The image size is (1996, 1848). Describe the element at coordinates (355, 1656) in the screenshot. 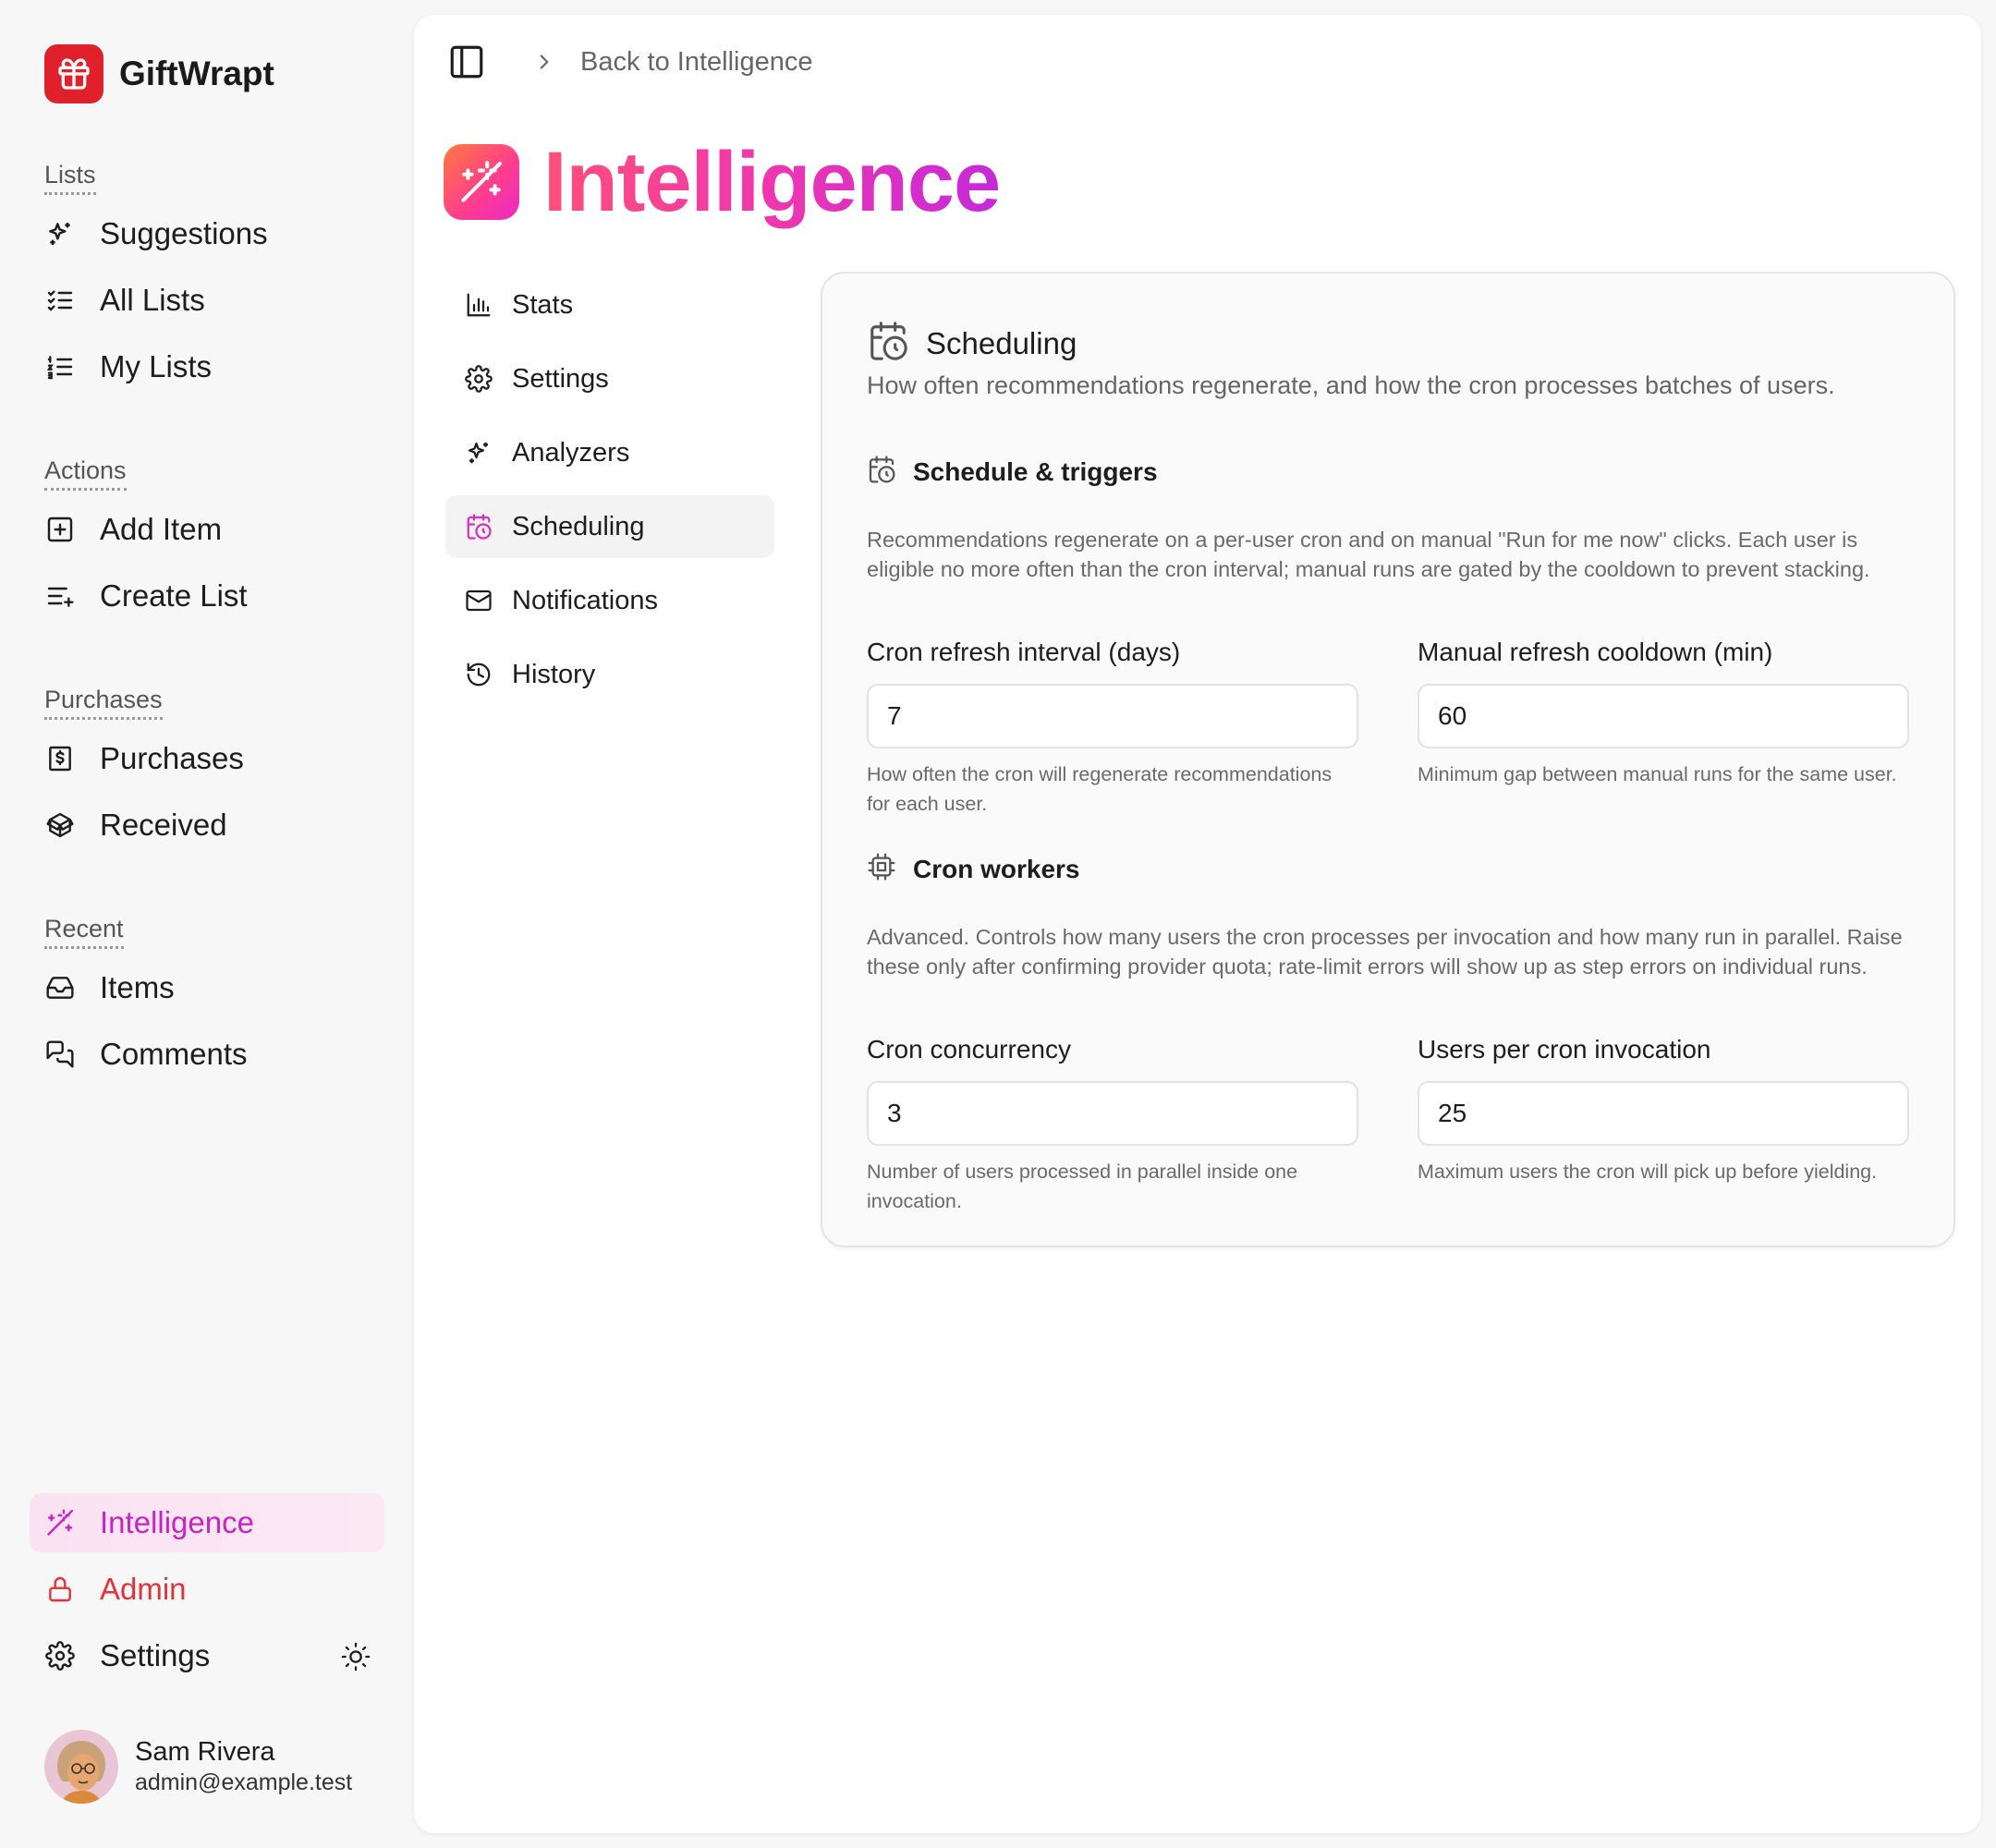

I see `sun-icon` at that location.